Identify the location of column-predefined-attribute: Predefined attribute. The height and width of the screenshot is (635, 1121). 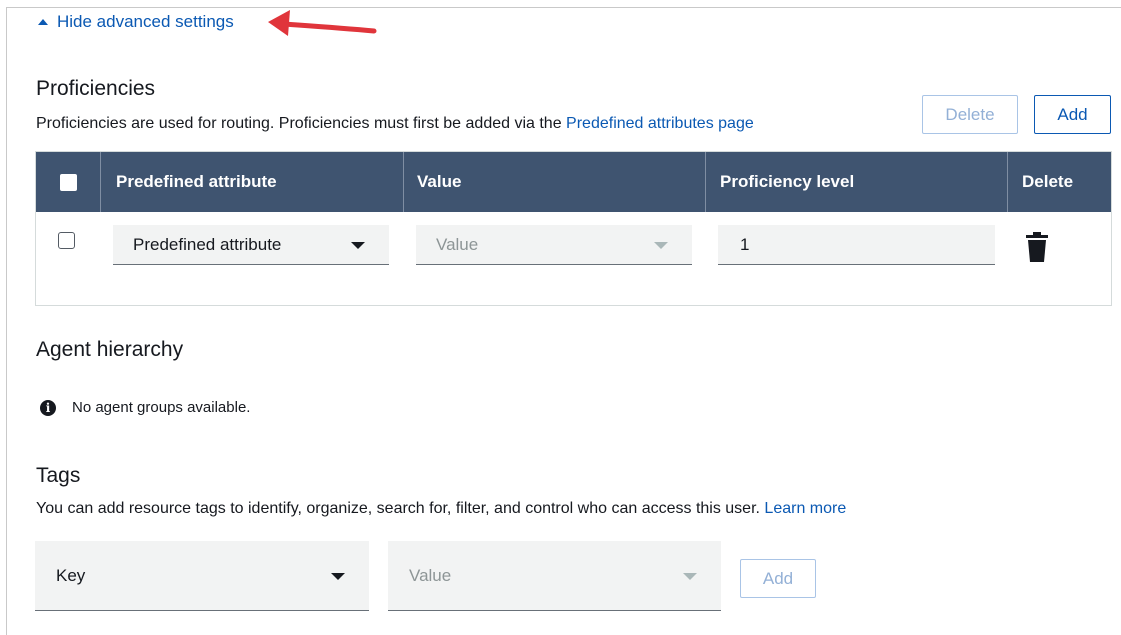
(251, 182).